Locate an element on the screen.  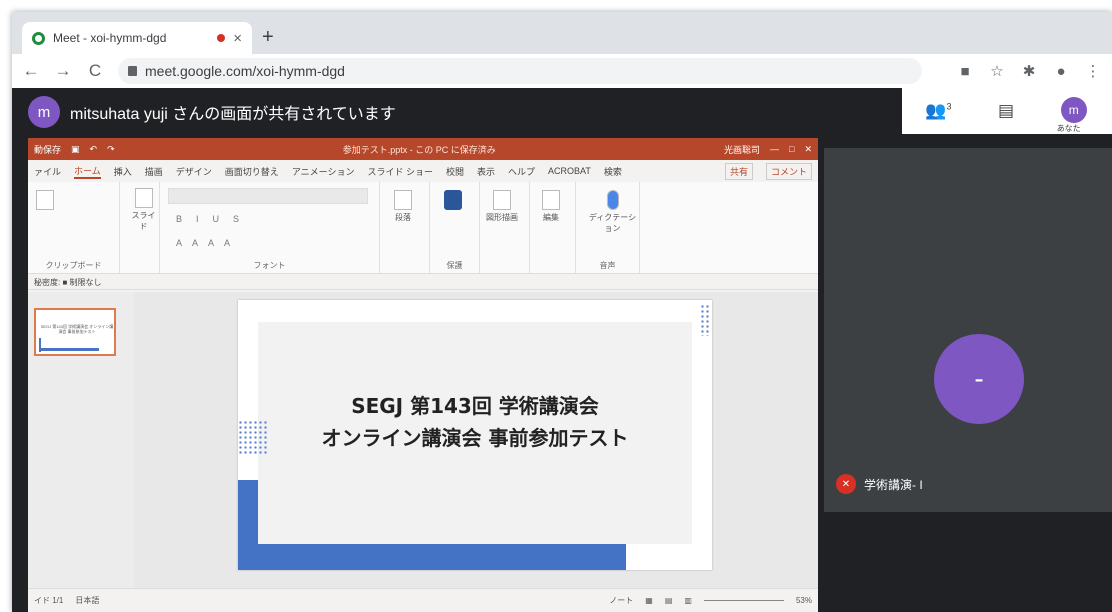
status-notes: ノート is located at coordinates (621, 600).